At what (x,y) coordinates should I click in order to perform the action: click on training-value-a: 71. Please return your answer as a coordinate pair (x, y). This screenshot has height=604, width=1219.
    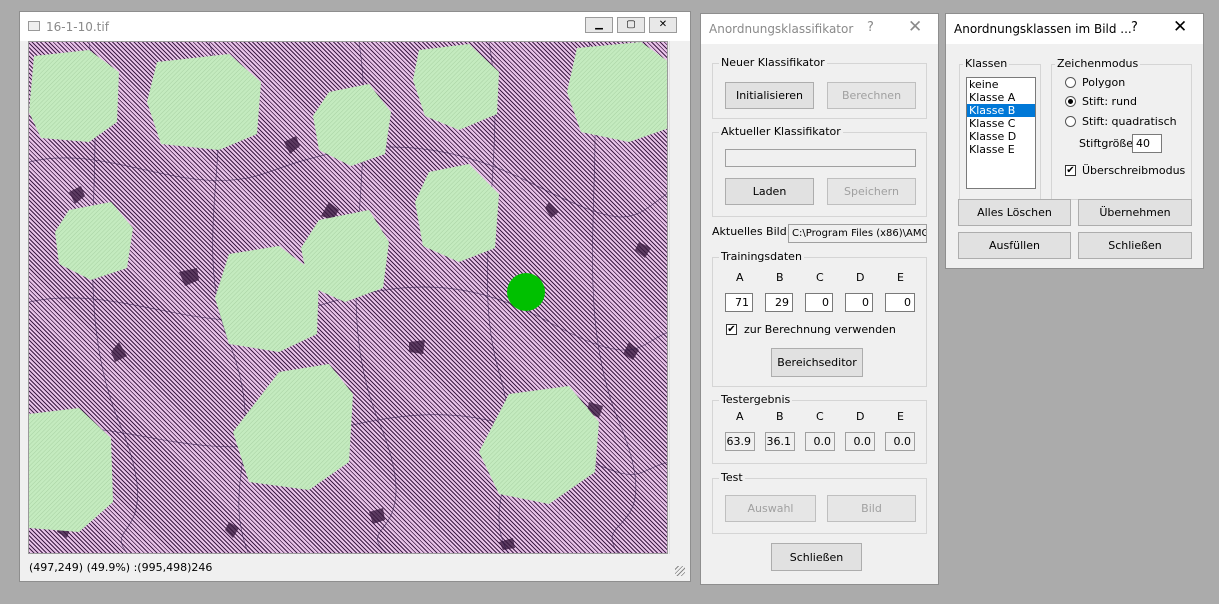
    Looking at the image, I should click on (739, 302).